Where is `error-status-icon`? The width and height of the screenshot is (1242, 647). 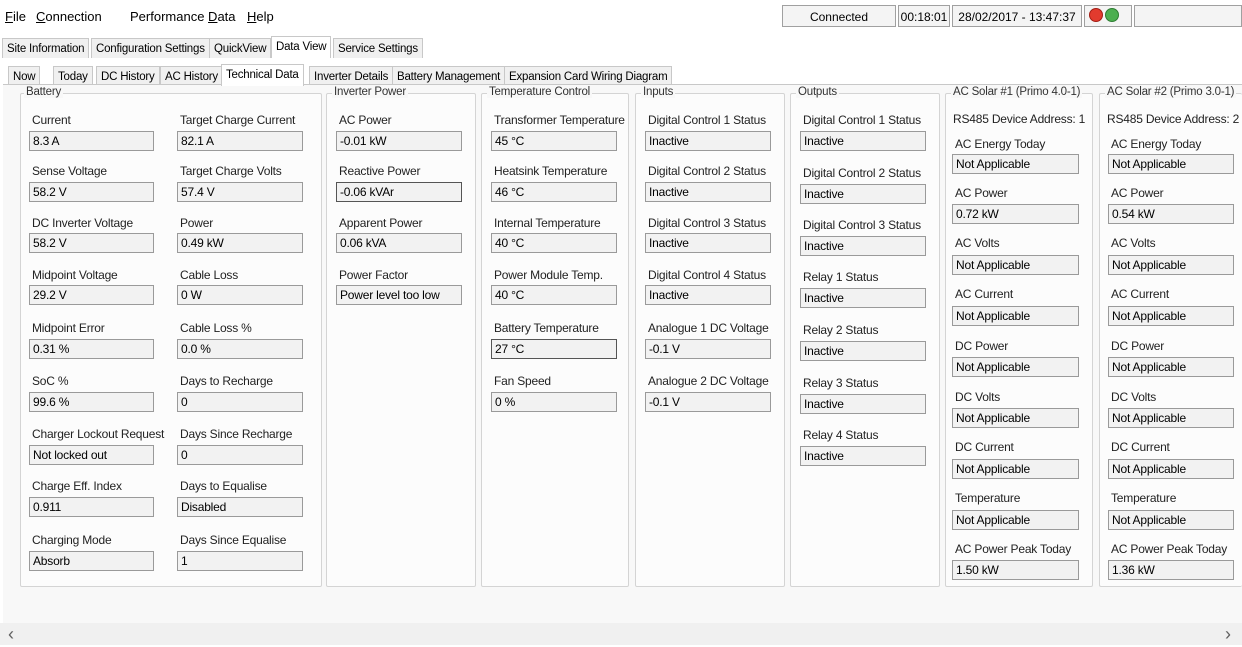
error-status-icon is located at coordinates (1096, 15).